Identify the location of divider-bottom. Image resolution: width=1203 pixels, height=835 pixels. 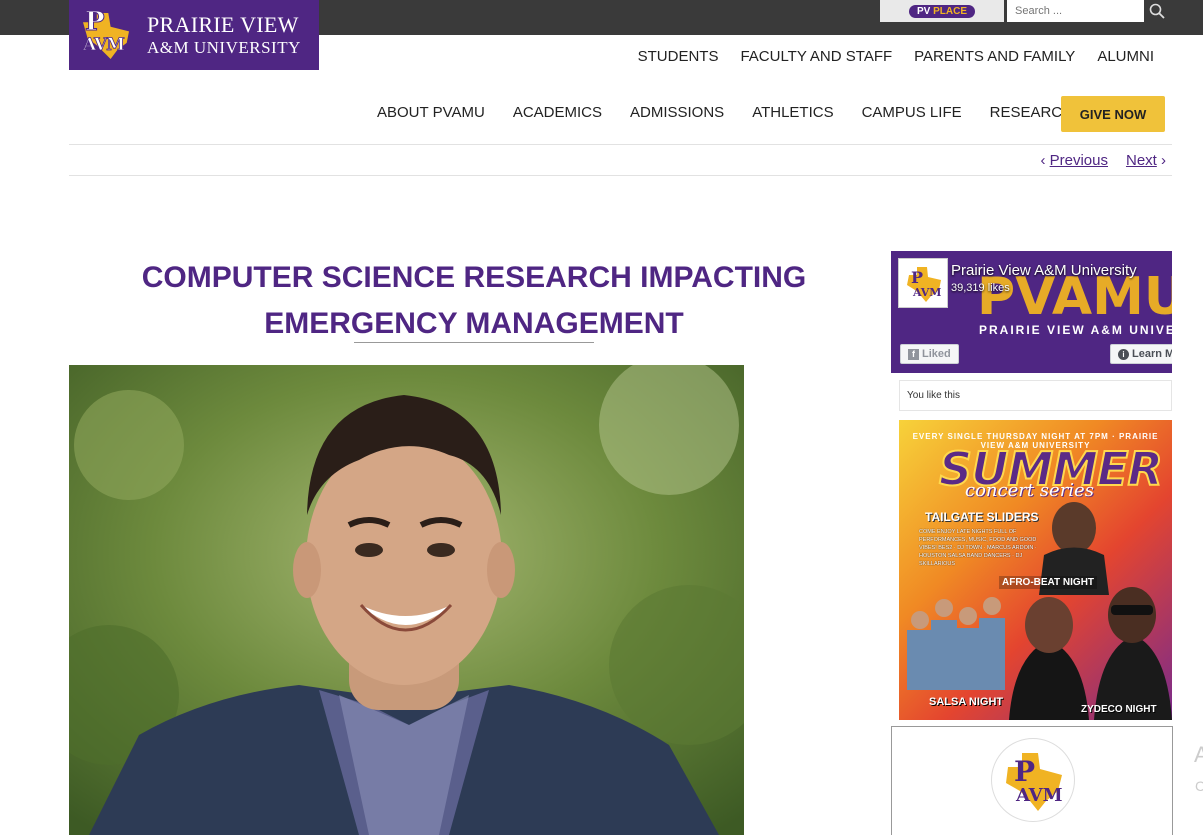
(620, 175).